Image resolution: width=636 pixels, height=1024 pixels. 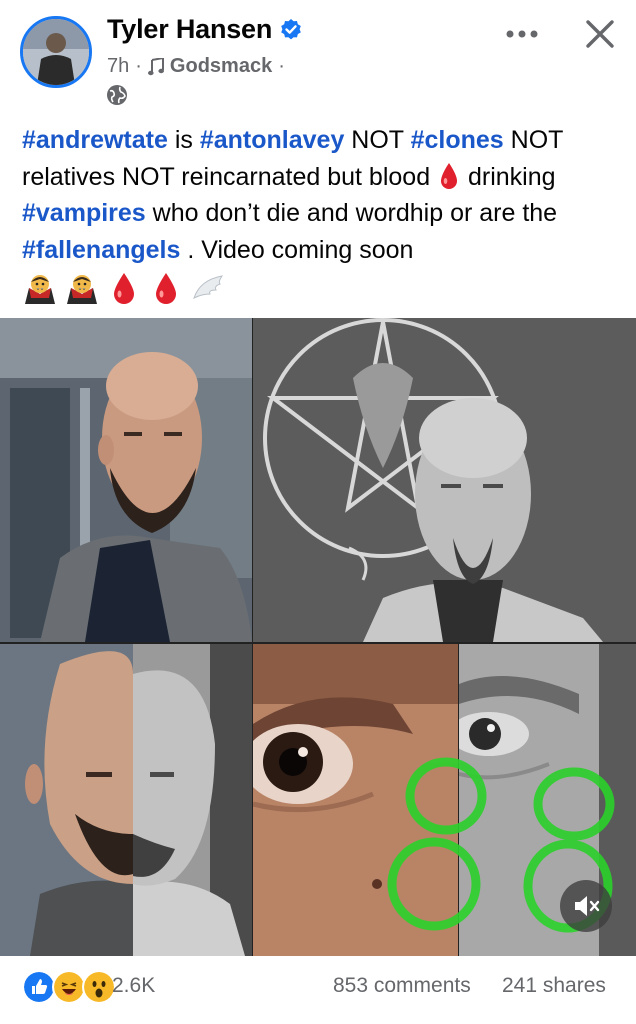 I want to click on blood-drop-icon, so click(x=449, y=175).